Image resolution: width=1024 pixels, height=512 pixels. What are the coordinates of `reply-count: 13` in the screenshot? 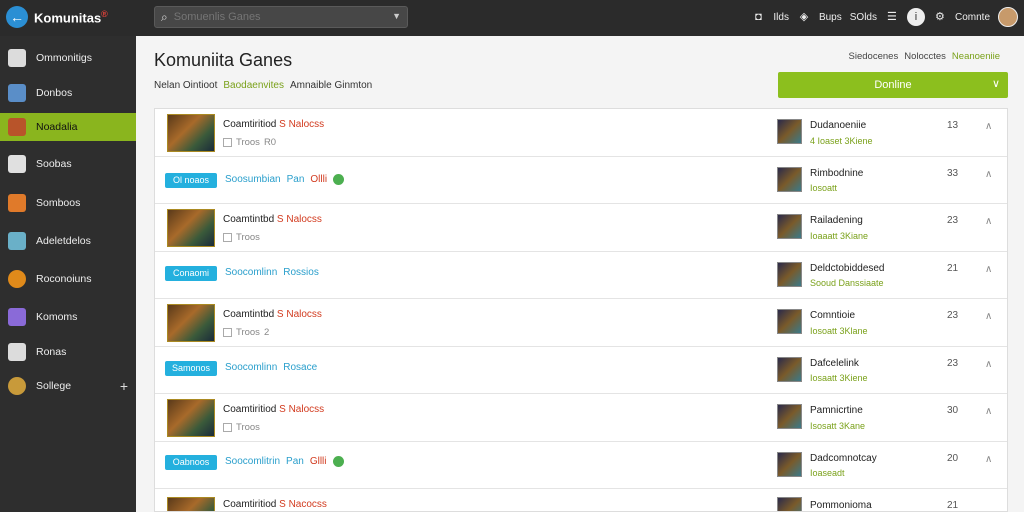 It's located at (953, 125).